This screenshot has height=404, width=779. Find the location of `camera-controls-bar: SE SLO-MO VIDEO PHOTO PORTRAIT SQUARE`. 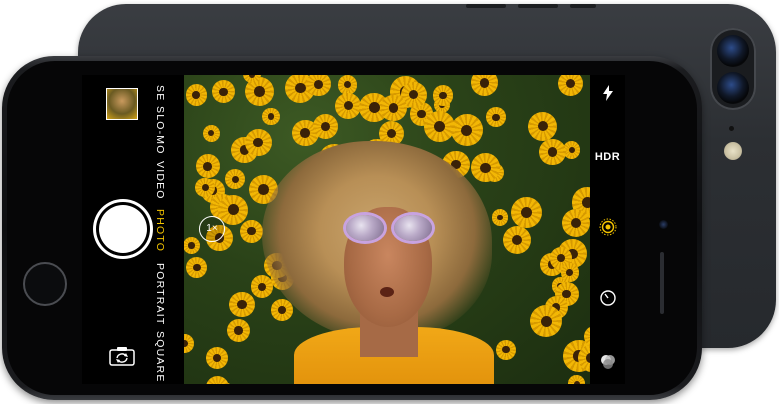

camera-controls-bar: SE SLO-MO VIDEO PHOTO PORTRAIT SQUARE is located at coordinates (133, 229).